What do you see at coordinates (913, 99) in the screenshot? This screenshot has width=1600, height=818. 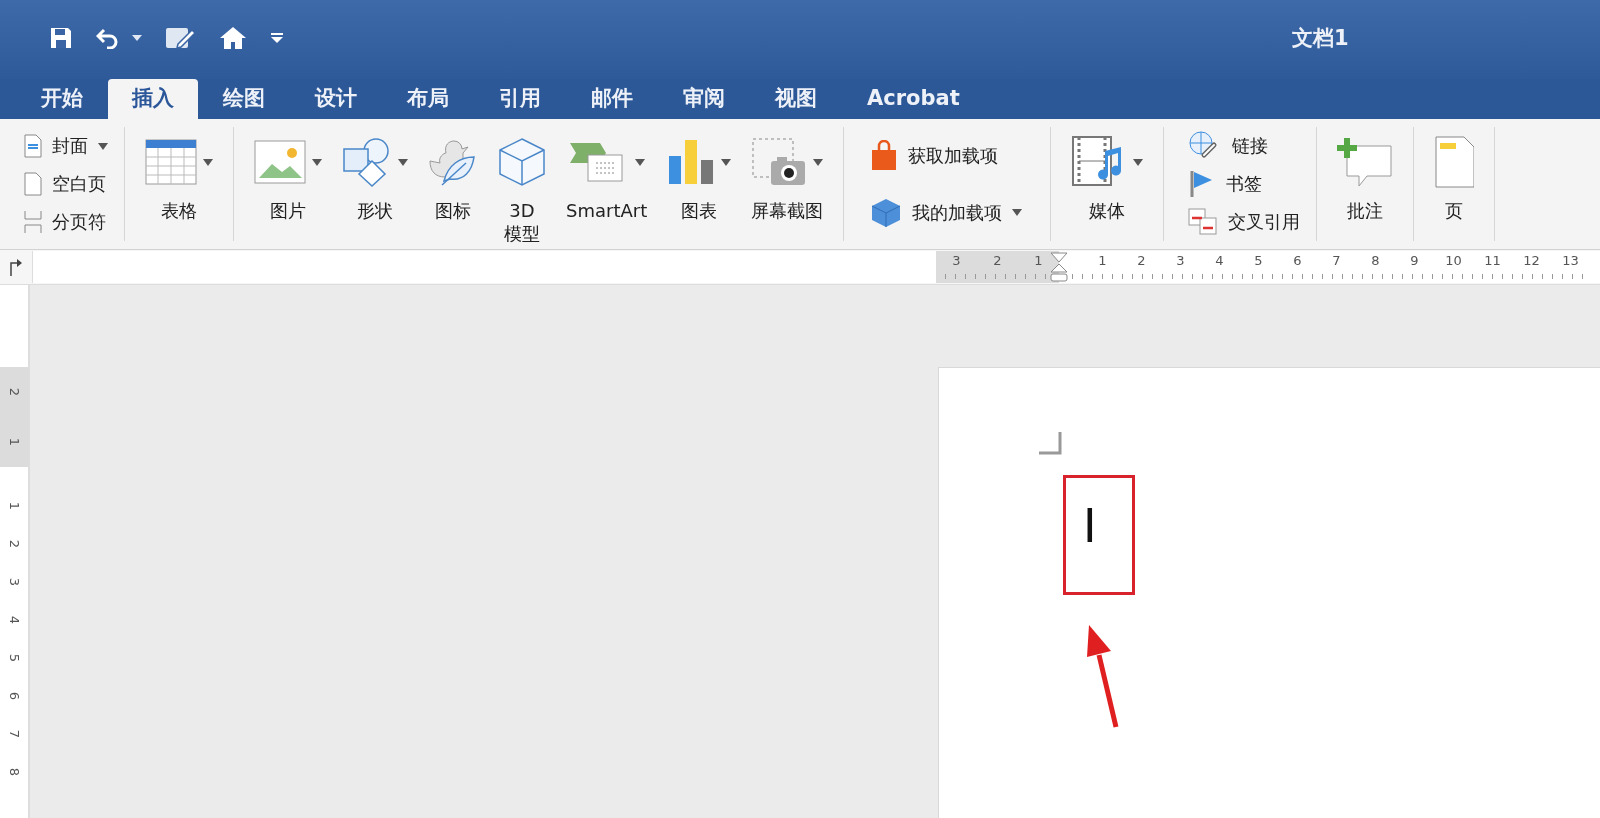 I see `ribbon-tab: Acrobat` at bounding box center [913, 99].